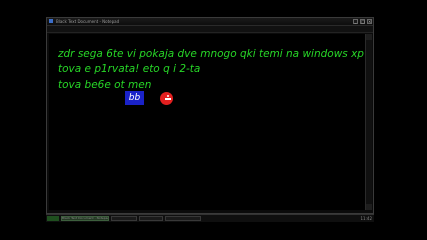 Image resolution: width=427 pixels, height=240 pixels. What do you see at coordinates (129, 69) in the screenshot?
I see `text-line-2: tova e p1rvata! eto q i 2-ta` at bounding box center [129, 69].